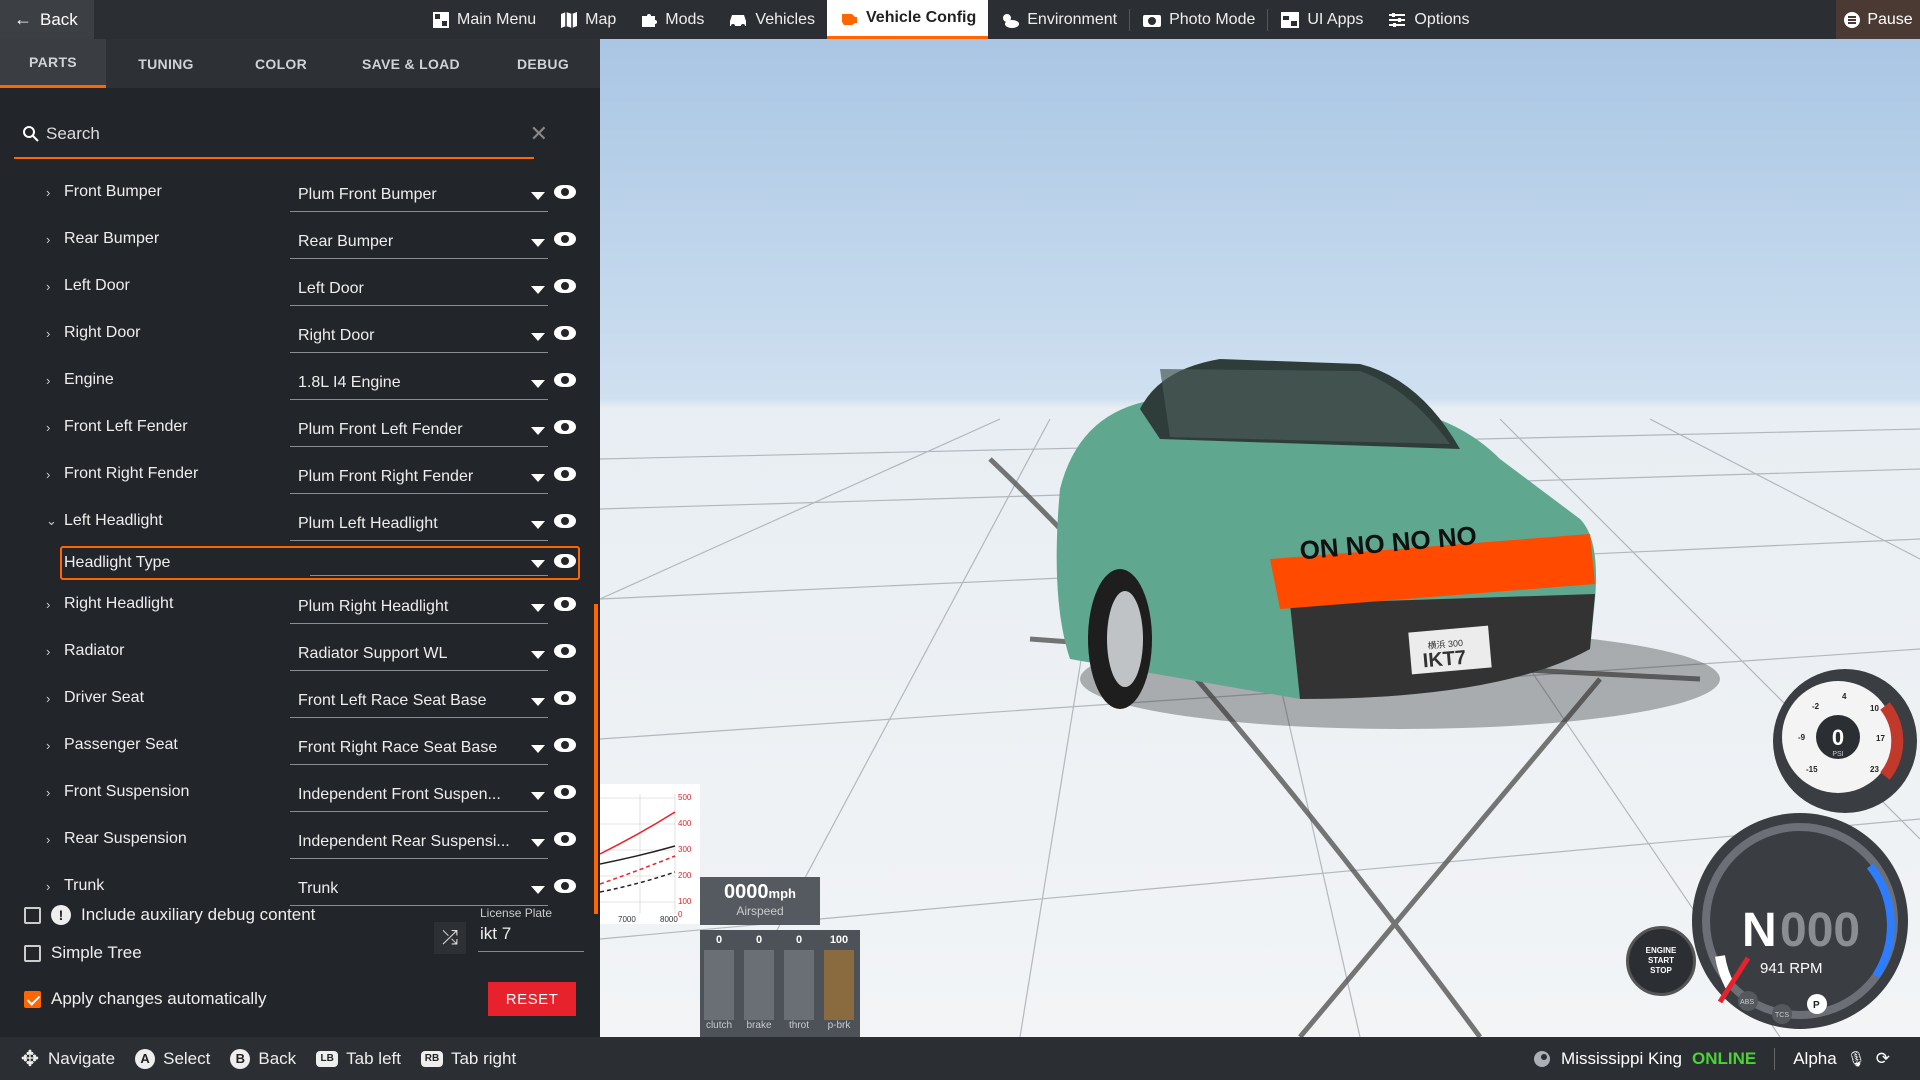 The image size is (1920, 1080). I want to click on part-row-engine: › Engine 1.8L I4 Engine, so click(300, 381).